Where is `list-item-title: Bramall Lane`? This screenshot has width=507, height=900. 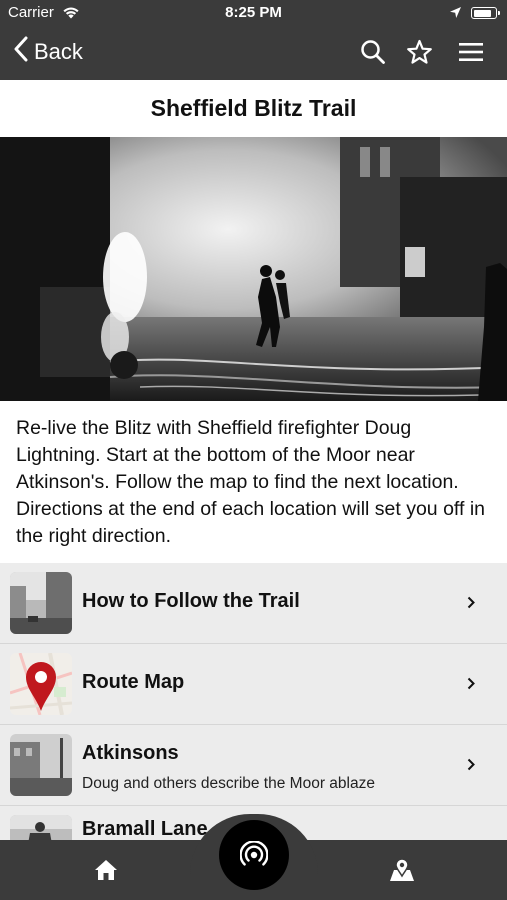
list-item-title: Bramall Lane is located at coordinates (145, 829).